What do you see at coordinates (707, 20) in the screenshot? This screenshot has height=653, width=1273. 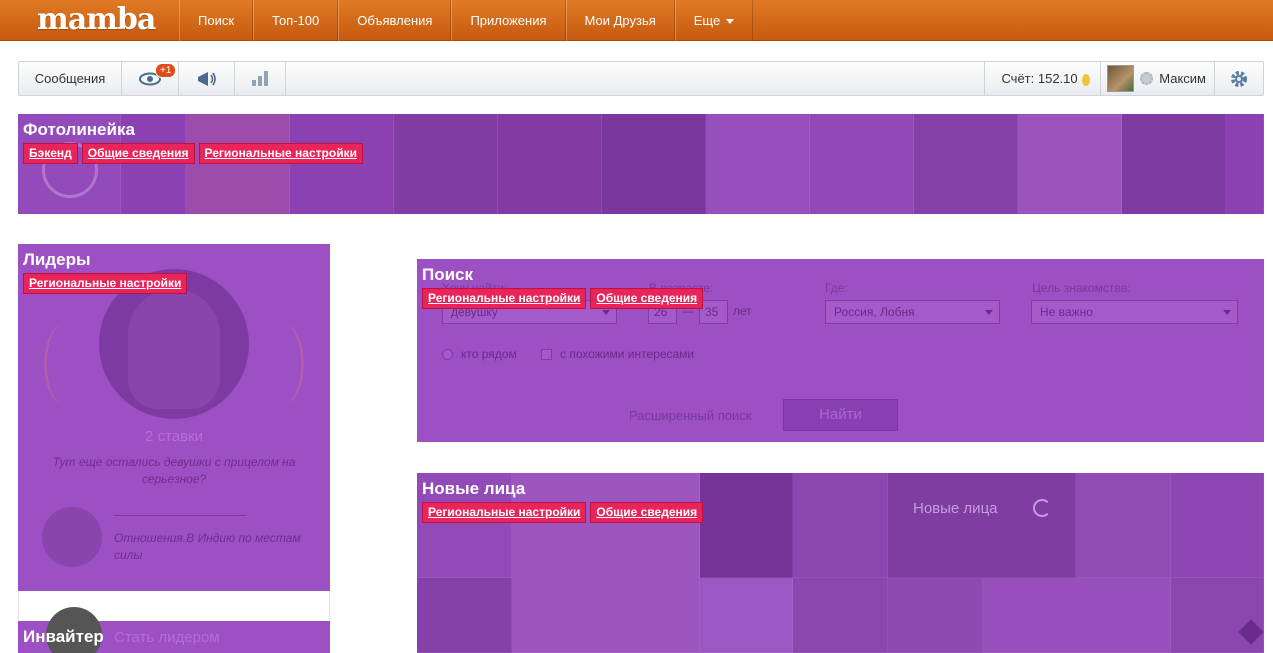 I see `nav-more-label: Еще` at bounding box center [707, 20].